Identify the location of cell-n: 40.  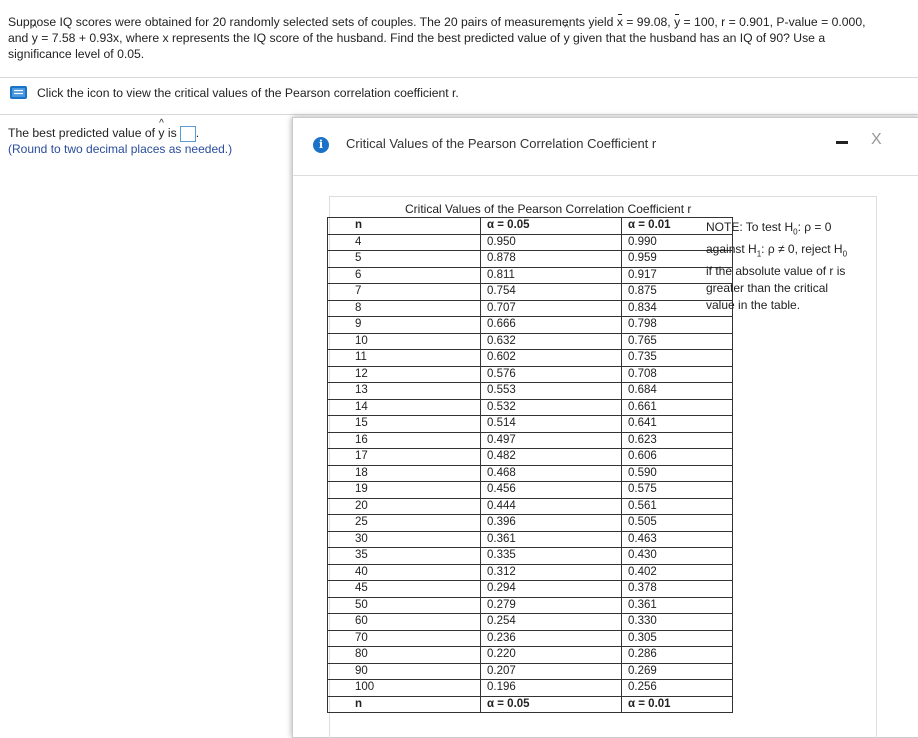
(404, 572).